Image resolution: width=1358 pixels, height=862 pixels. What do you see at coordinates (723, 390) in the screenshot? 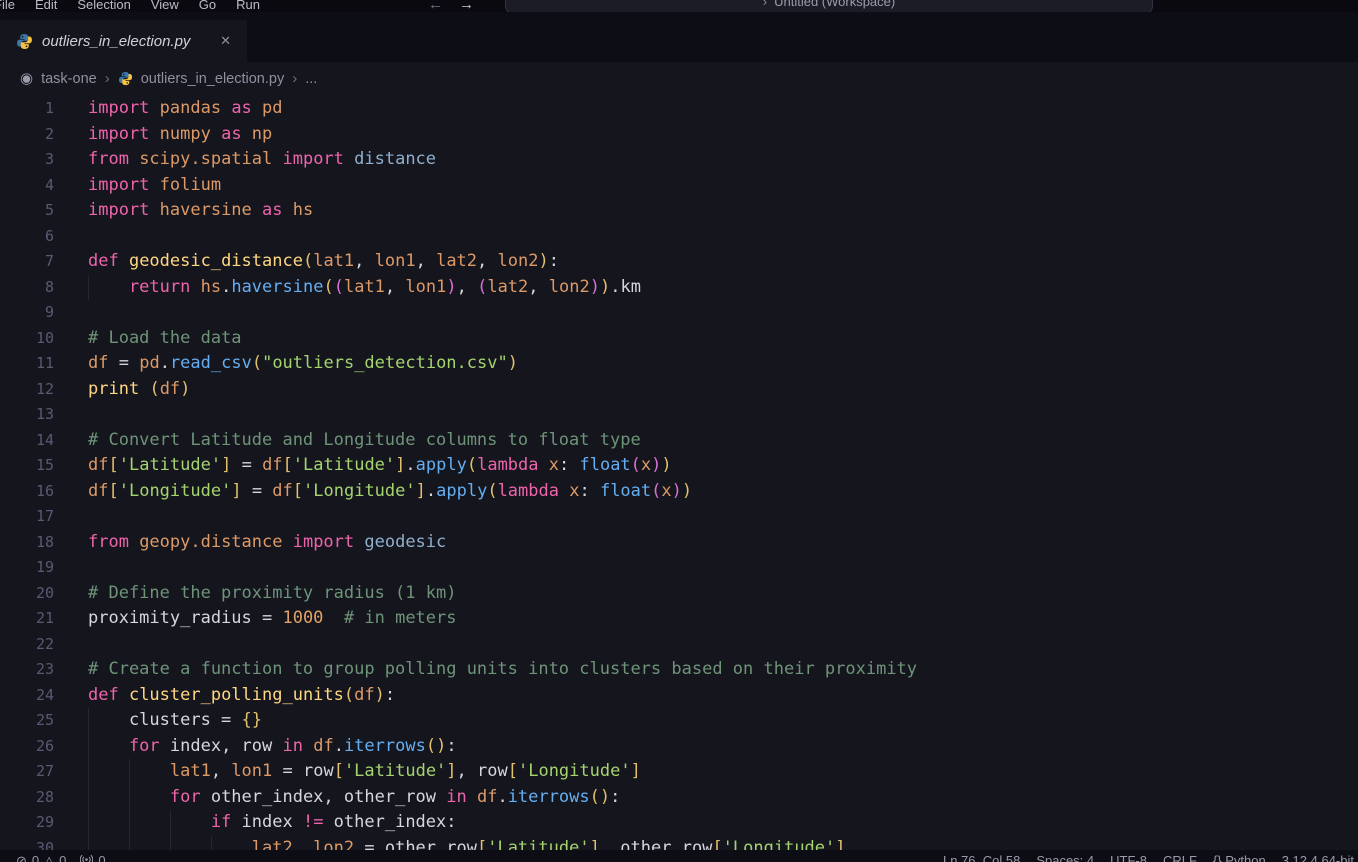
I see `code-line: print (df)` at bounding box center [723, 390].